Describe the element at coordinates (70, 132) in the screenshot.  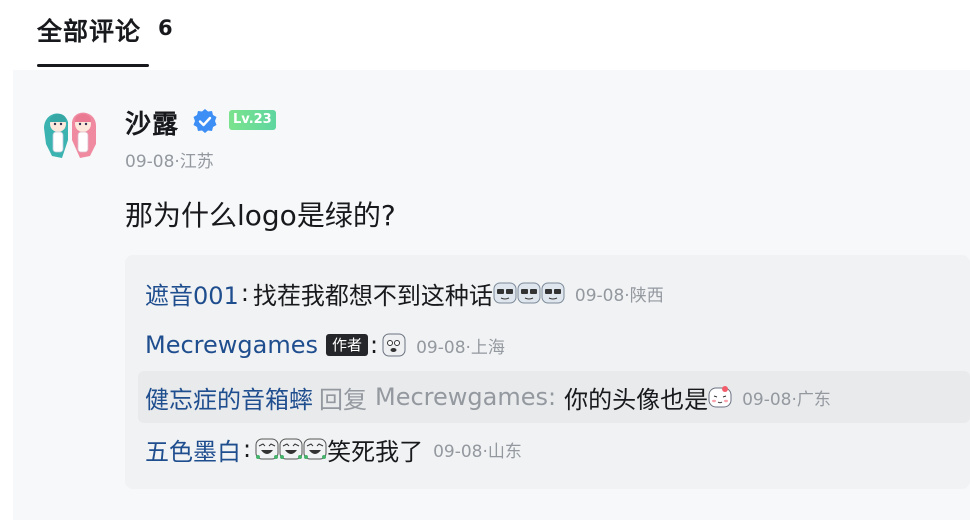
I see `avatar` at that location.